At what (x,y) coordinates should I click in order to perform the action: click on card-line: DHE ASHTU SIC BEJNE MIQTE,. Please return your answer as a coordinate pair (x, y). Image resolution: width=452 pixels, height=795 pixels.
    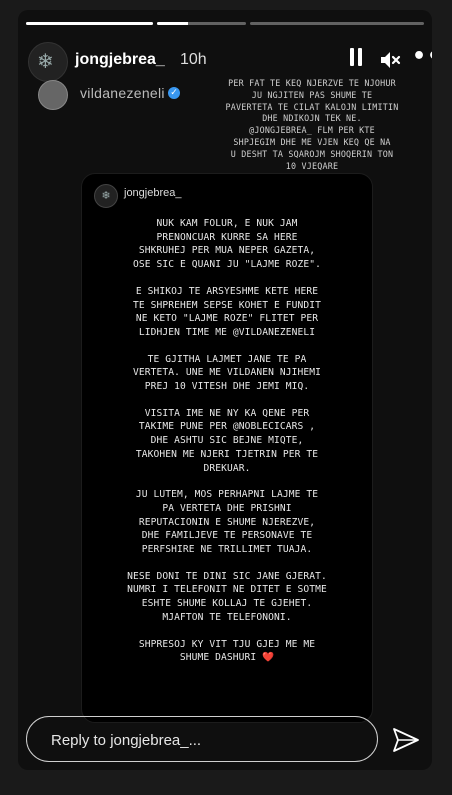
    Looking at the image, I should click on (227, 441).